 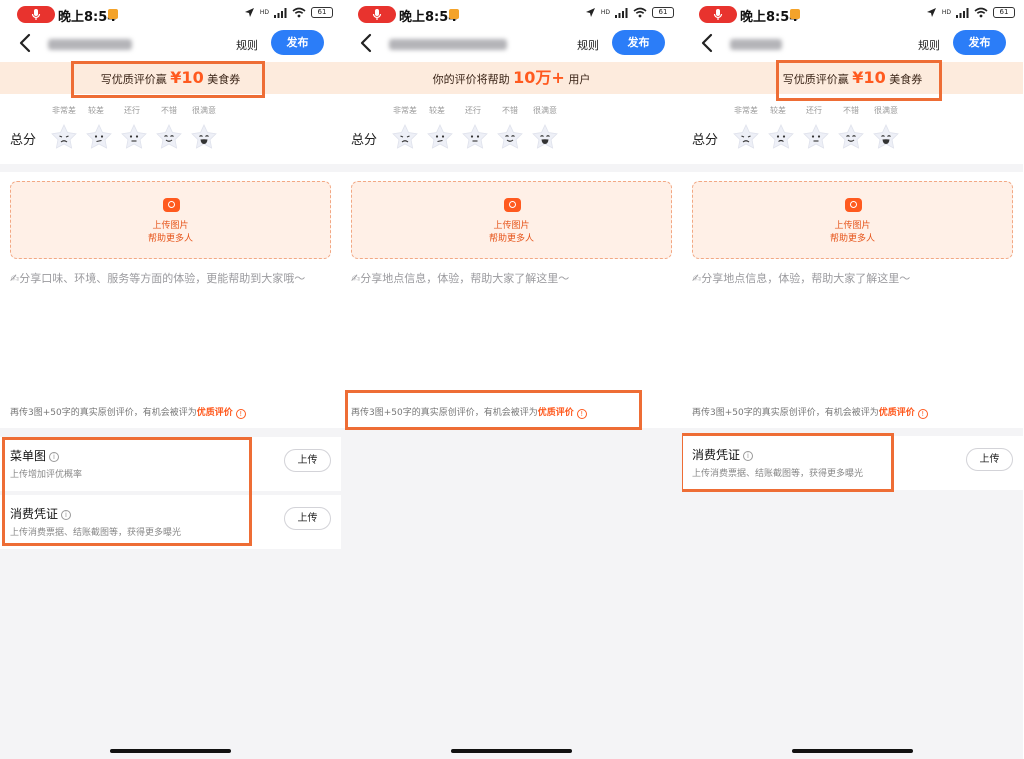 I want to click on quality-hint: 再传3图+50字的真实原创评价，有机会被评为优质评价!, so click(x=810, y=412).